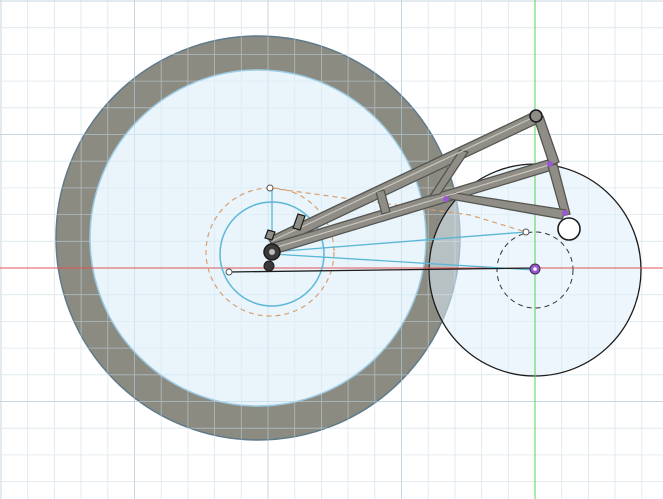 This screenshot has width=663, height=499. I want to click on dropout-ring, so click(569, 229).